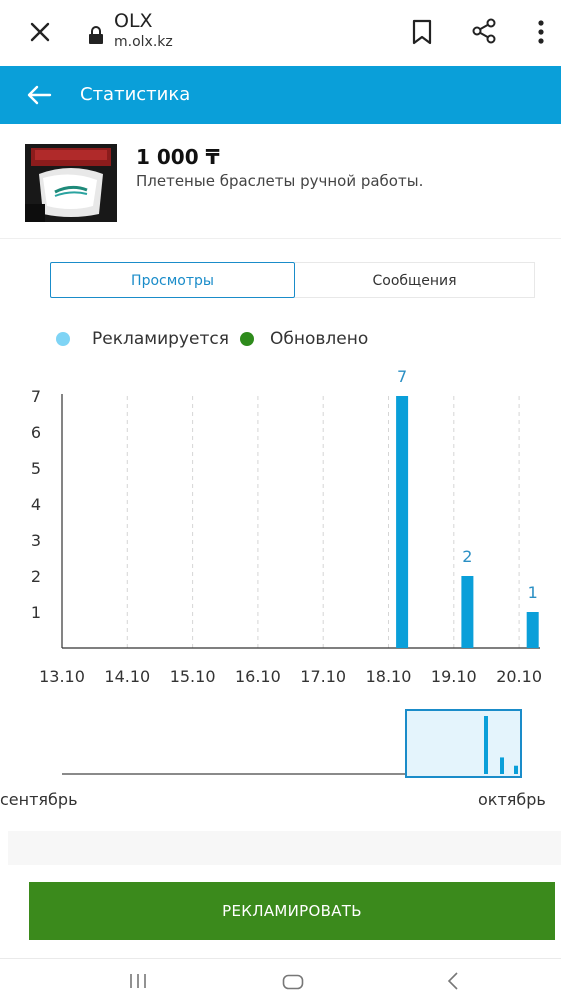  What do you see at coordinates (160, 339) in the screenshot?
I see `legend-label-promoted: Рекламируется` at bounding box center [160, 339].